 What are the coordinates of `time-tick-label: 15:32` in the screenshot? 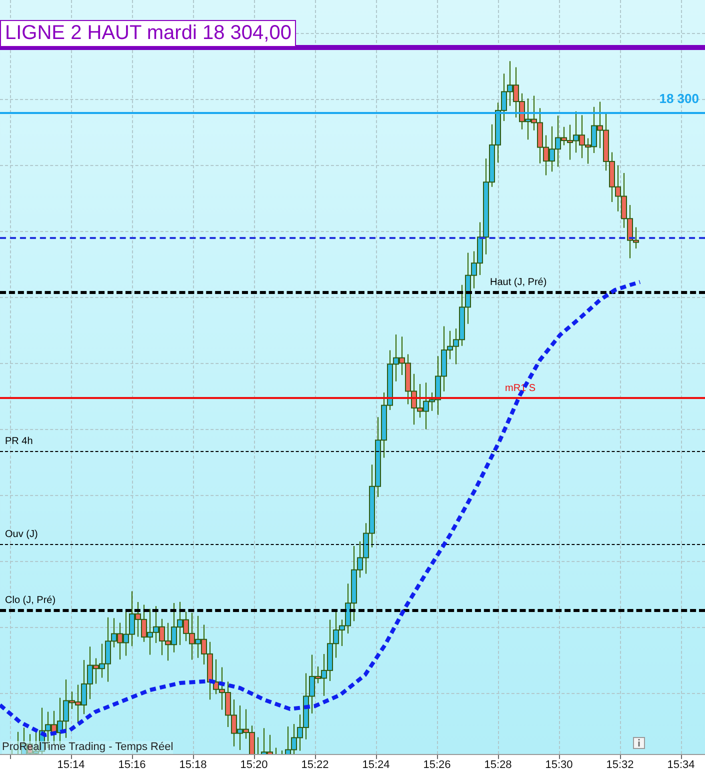 It's located at (620, 765).